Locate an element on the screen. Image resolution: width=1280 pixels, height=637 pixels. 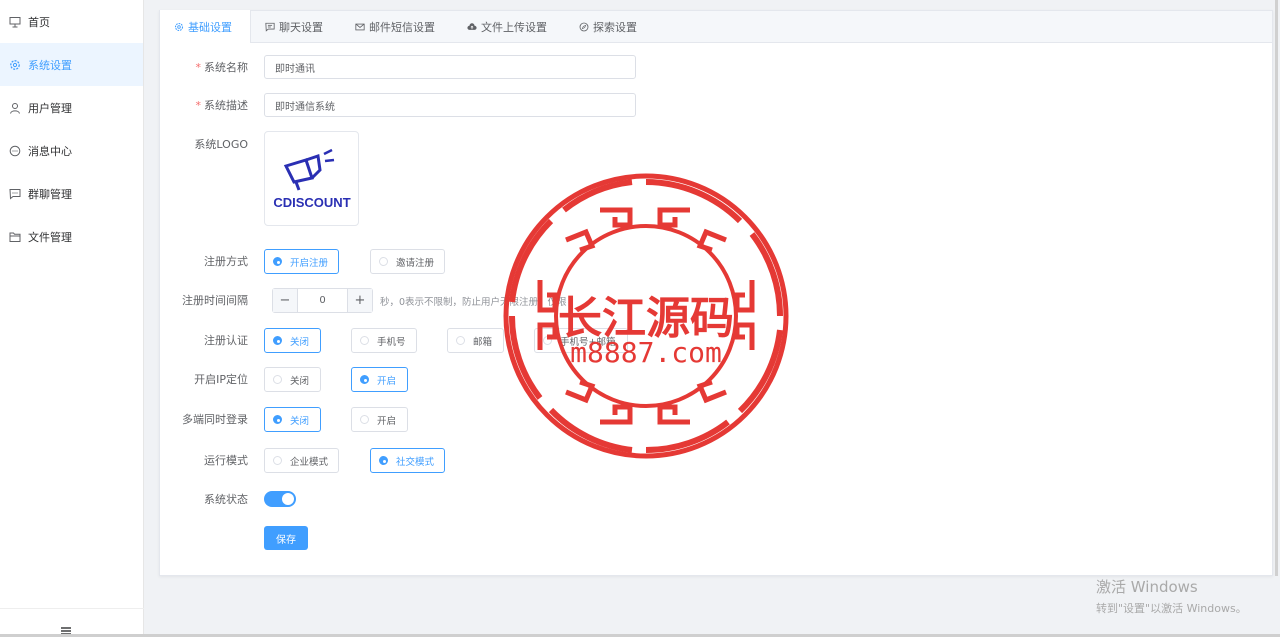
system-name-label: * 系统名称 is located at coordinates (222, 67).